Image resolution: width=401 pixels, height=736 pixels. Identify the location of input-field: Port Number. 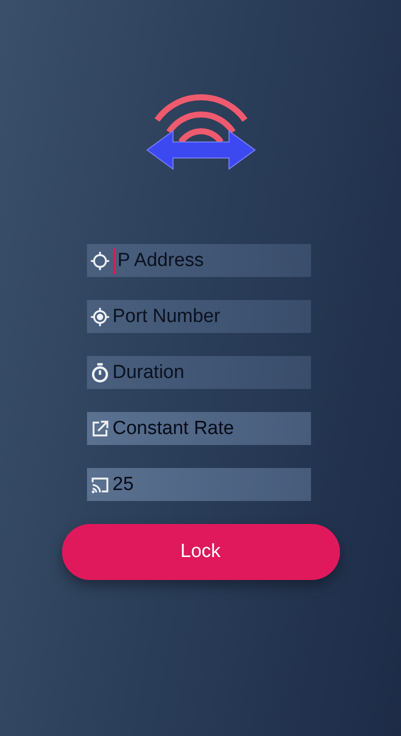
(198, 316).